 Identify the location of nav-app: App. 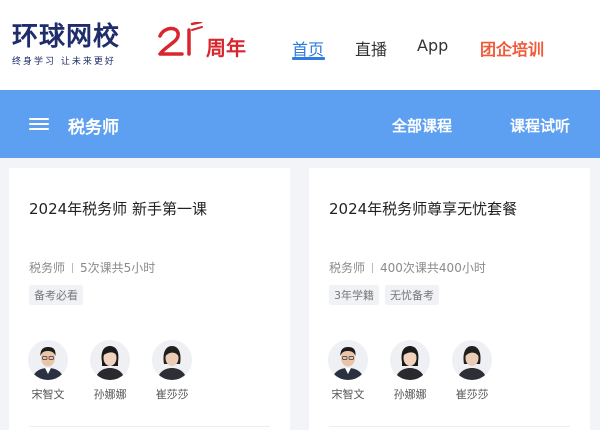
(432, 45).